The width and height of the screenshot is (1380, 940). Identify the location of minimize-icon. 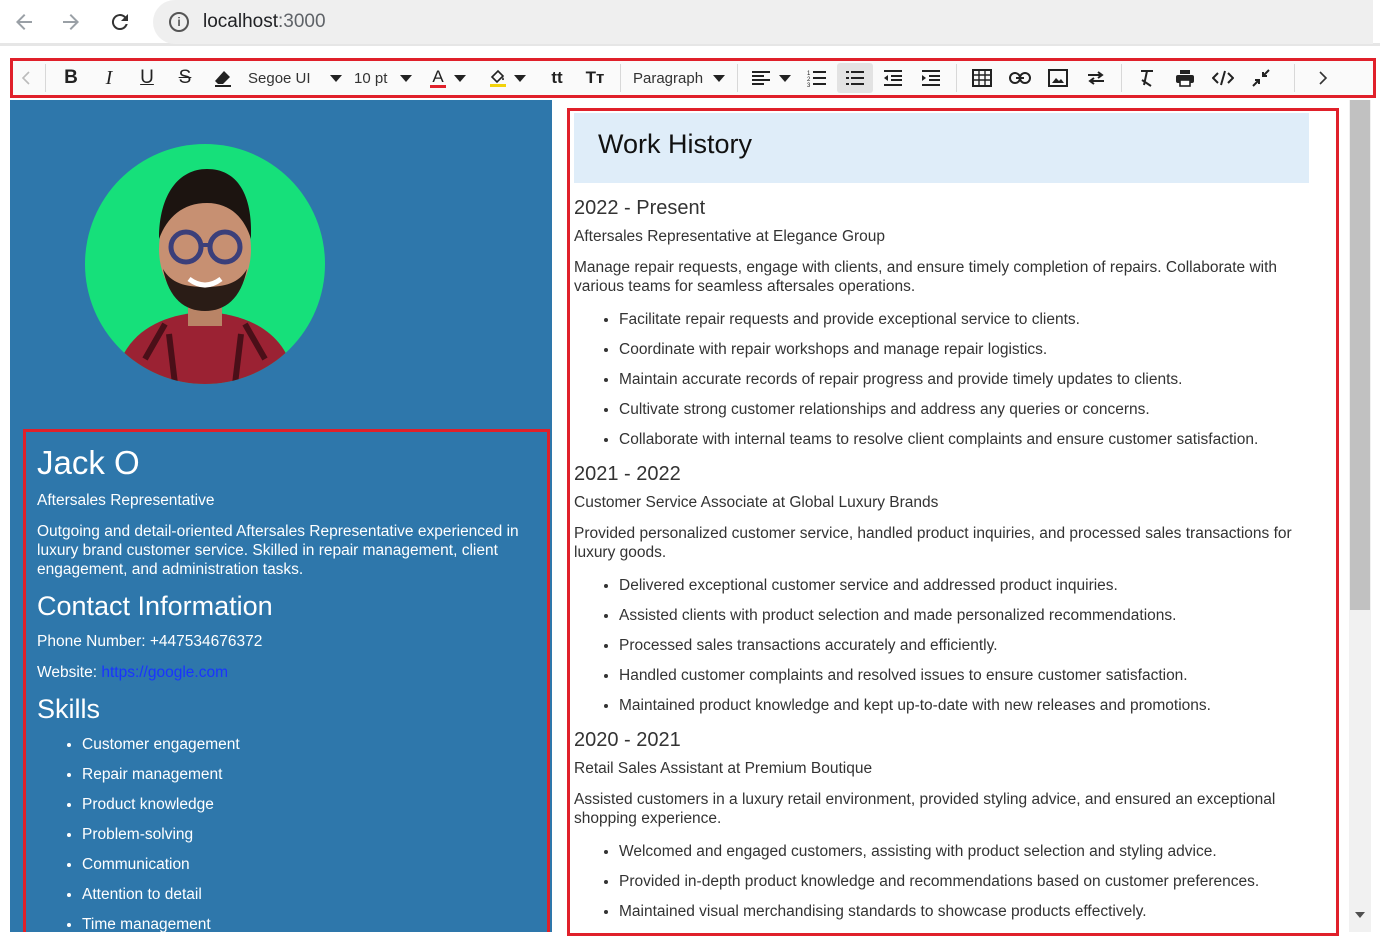
(1261, 78).